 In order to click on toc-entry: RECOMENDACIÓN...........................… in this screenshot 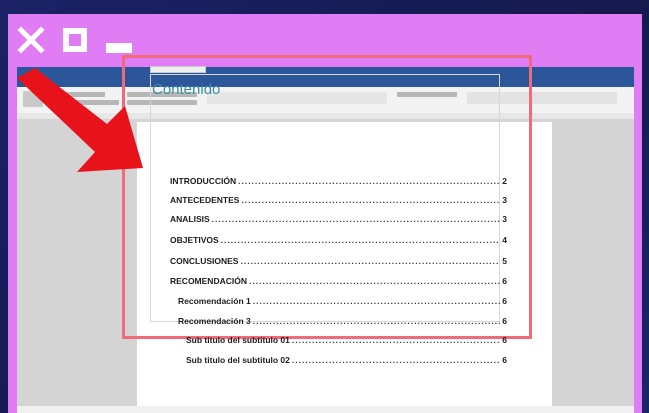, I will do `click(338, 281)`.